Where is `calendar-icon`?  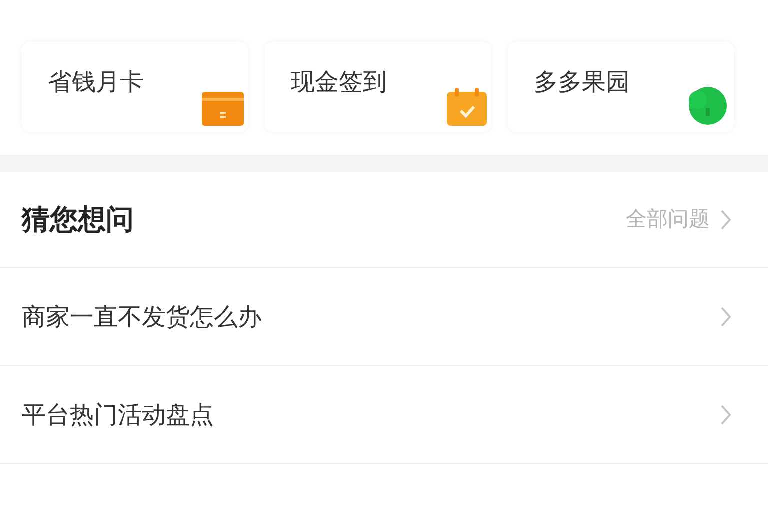
calendar-icon is located at coordinates (467, 107).